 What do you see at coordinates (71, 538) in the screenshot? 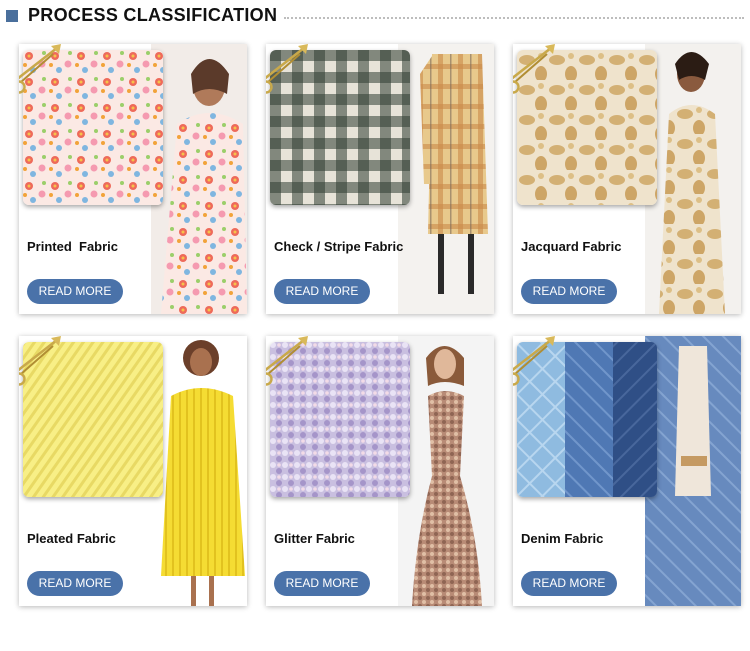
I see `card-title: Pleated Fabric` at bounding box center [71, 538].